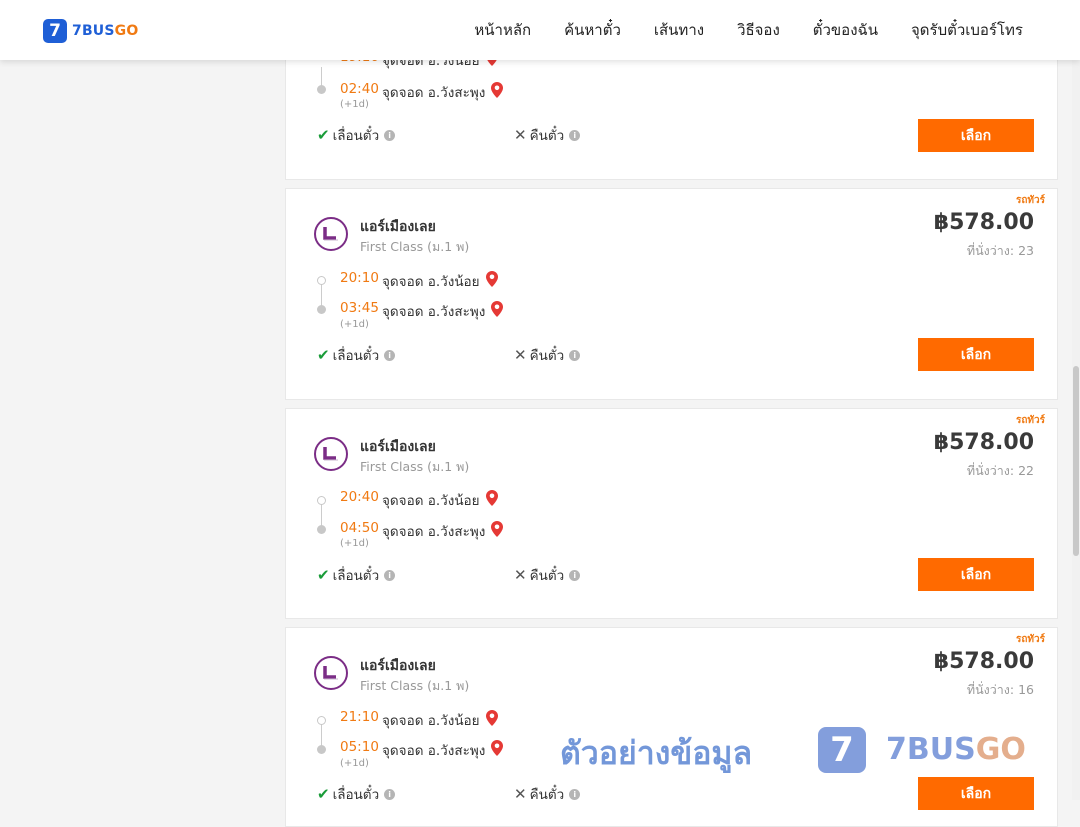 The width and height of the screenshot is (1080, 827). I want to click on nav-home: หน้าหลัก, so click(502, 30).